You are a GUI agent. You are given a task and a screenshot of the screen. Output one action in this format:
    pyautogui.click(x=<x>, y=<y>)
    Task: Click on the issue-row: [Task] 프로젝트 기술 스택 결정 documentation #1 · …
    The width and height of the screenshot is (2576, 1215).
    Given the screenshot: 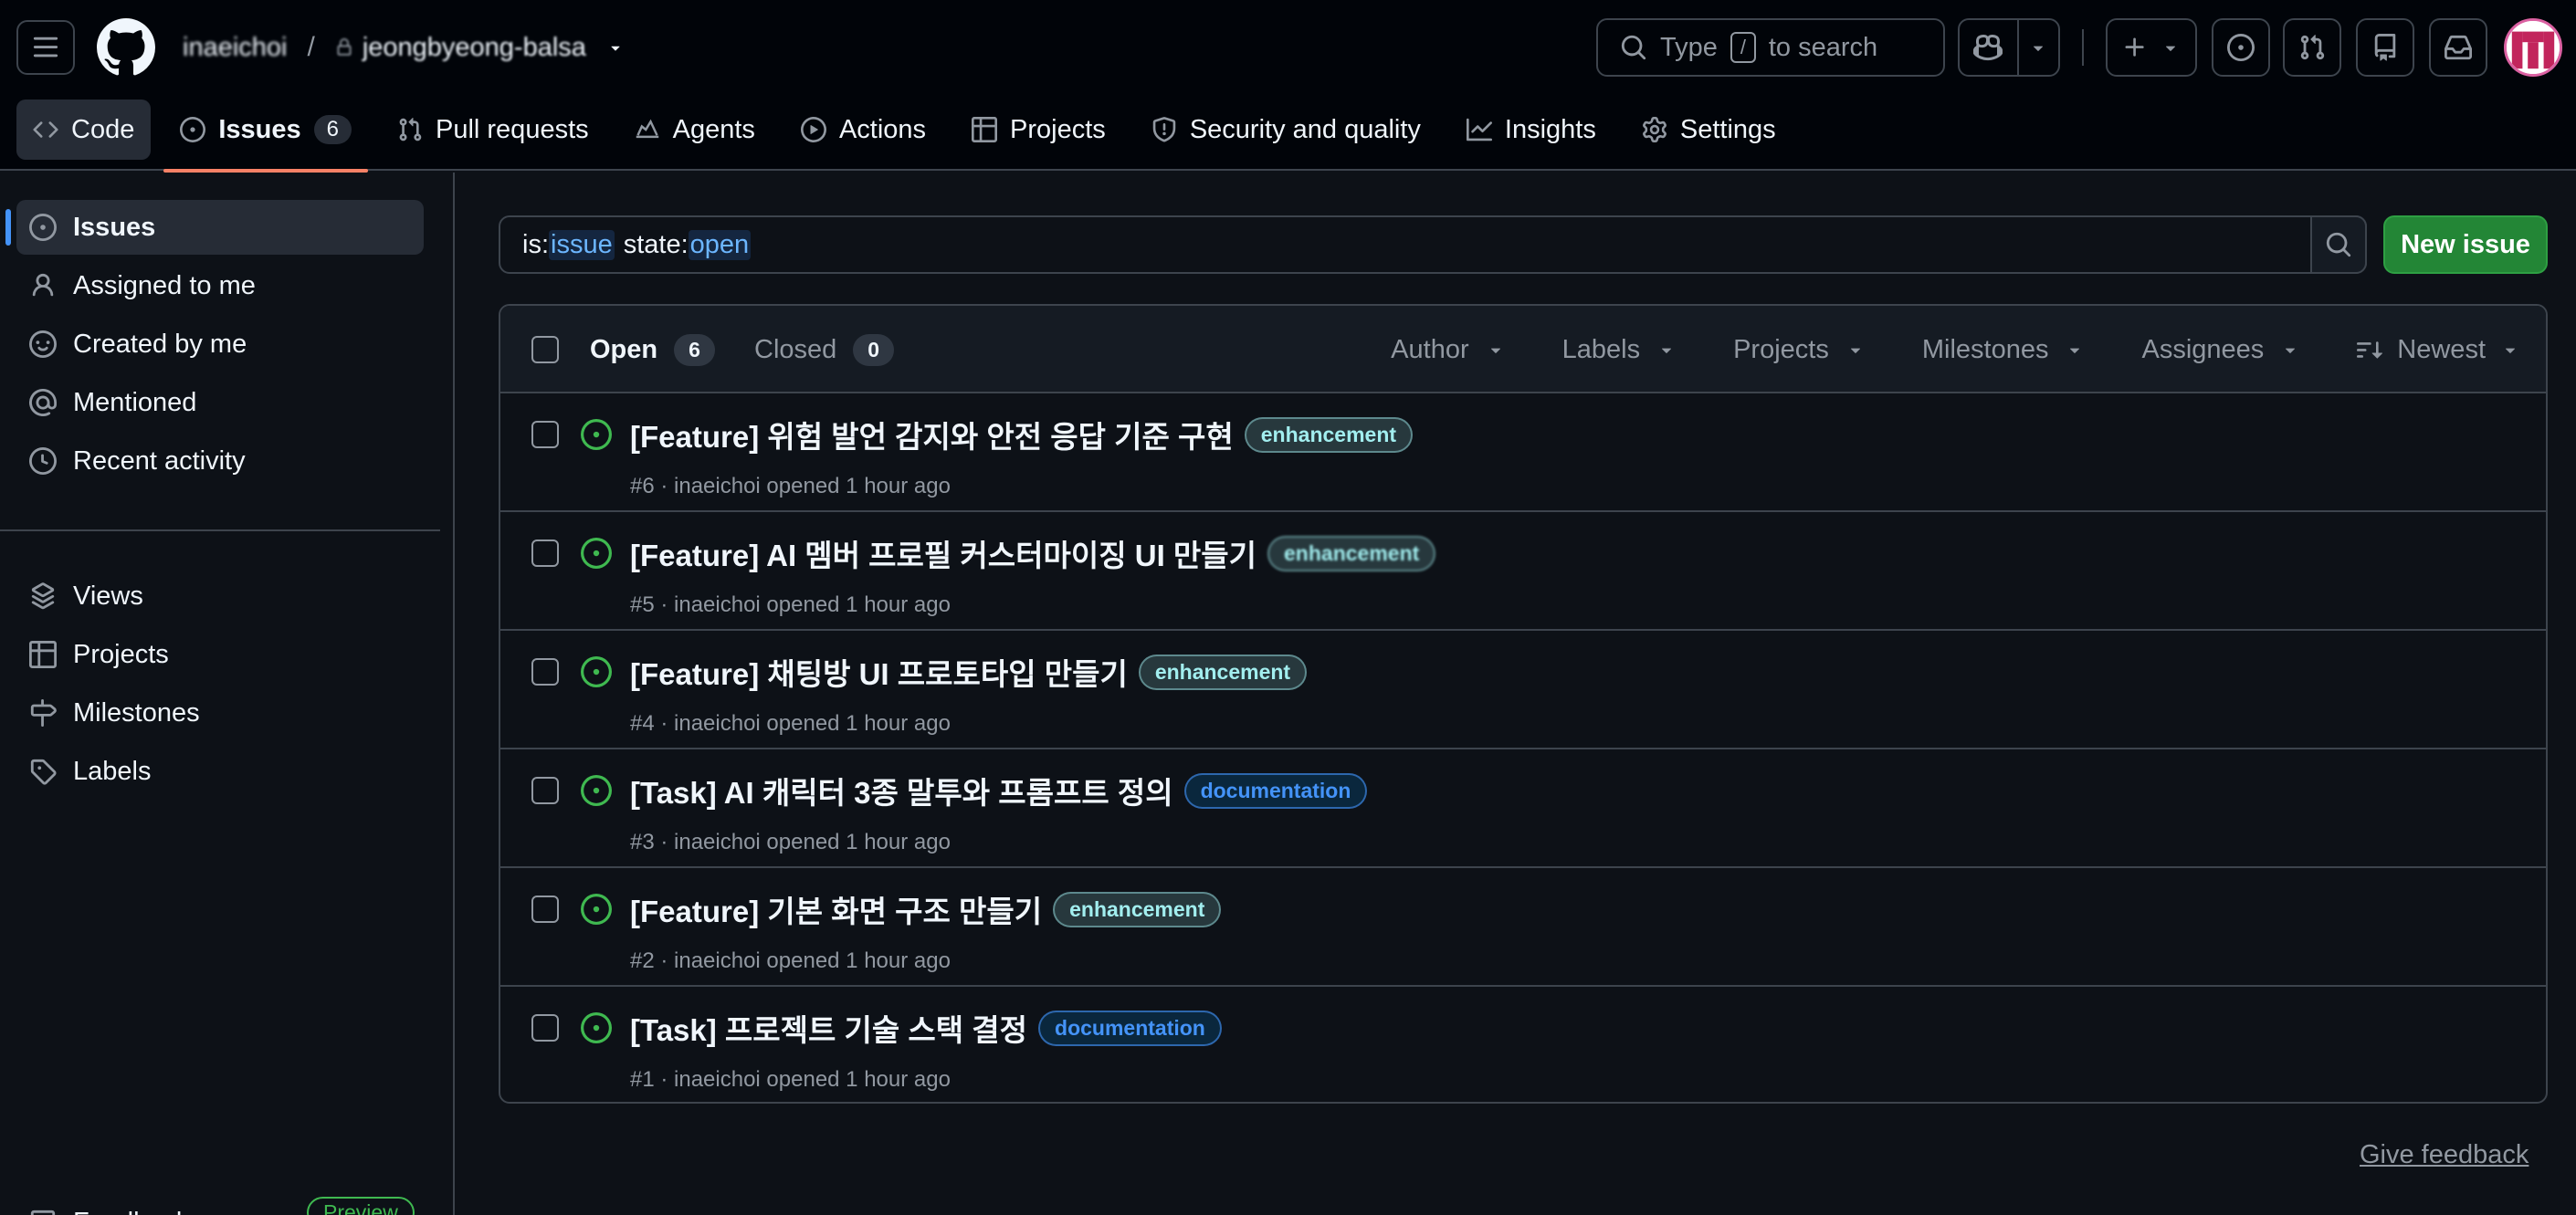 What is the action you would take?
    pyautogui.click(x=1523, y=1044)
    